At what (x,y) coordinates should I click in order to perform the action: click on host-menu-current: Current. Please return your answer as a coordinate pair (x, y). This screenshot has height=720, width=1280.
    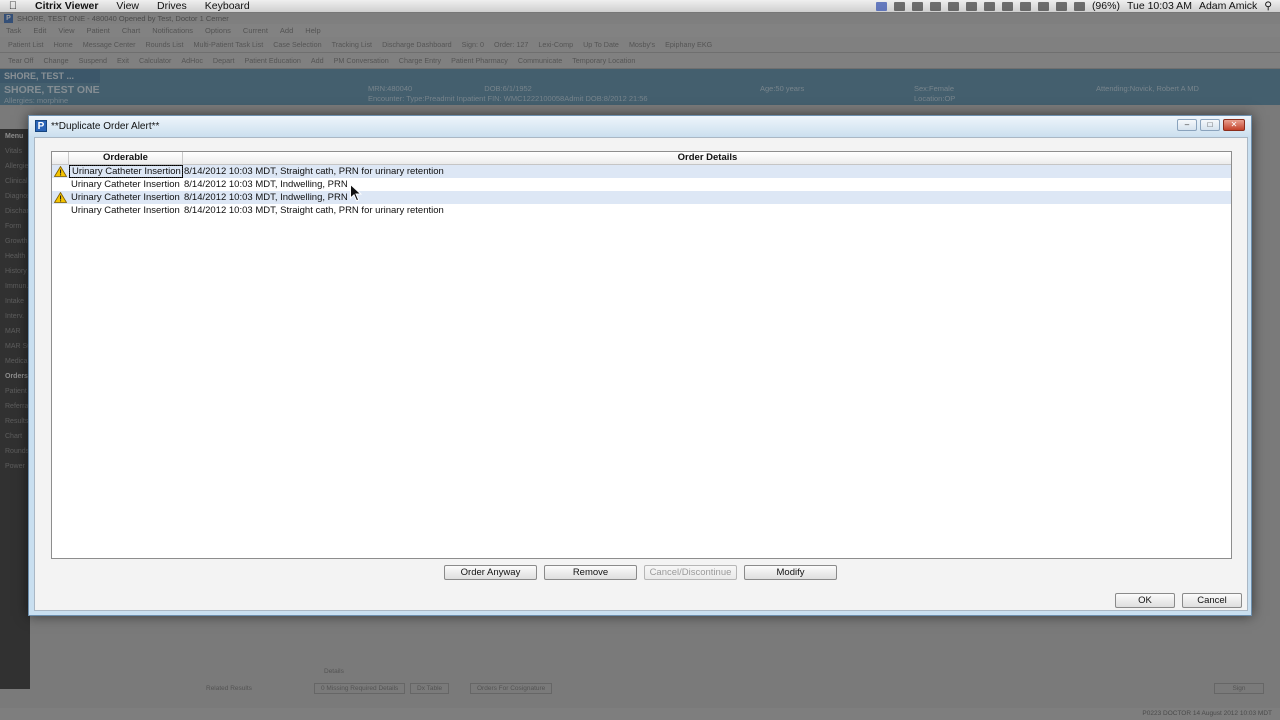
    Looking at the image, I should click on (255, 30).